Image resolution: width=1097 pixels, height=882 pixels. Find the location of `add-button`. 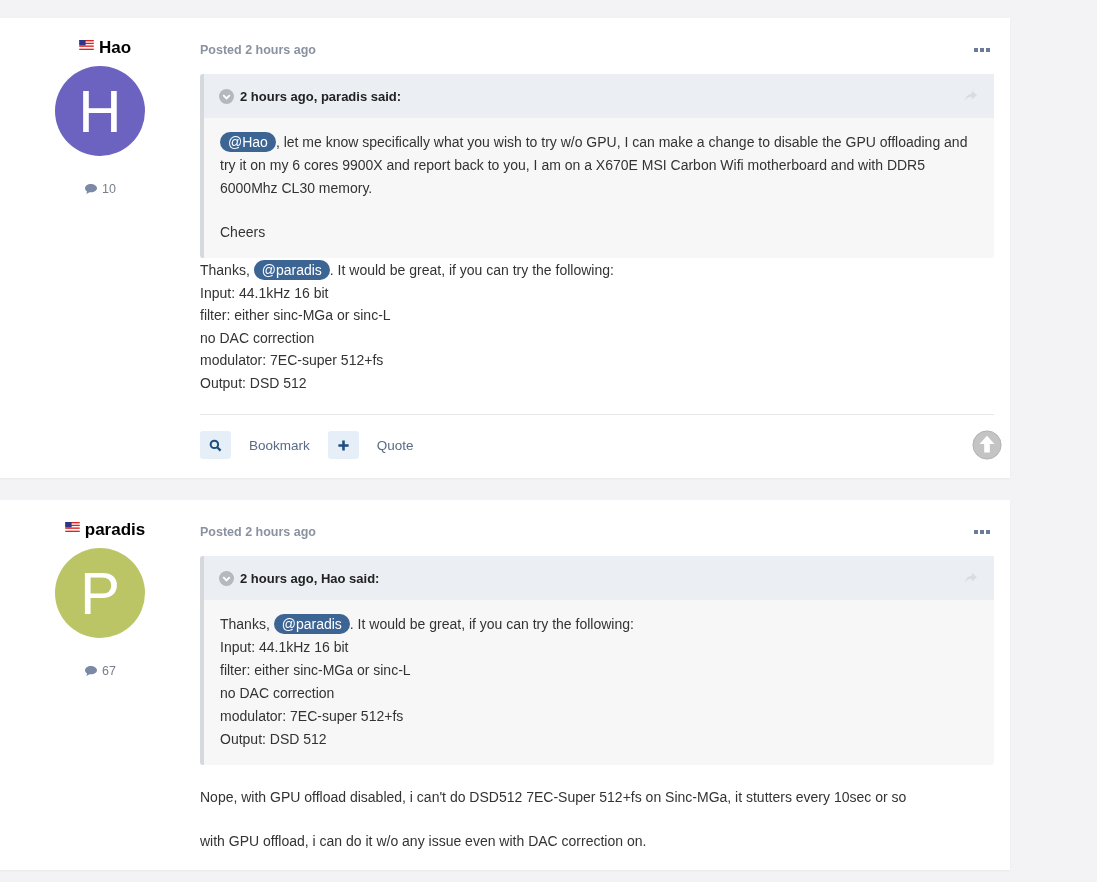

add-button is located at coordinates (343, 445).